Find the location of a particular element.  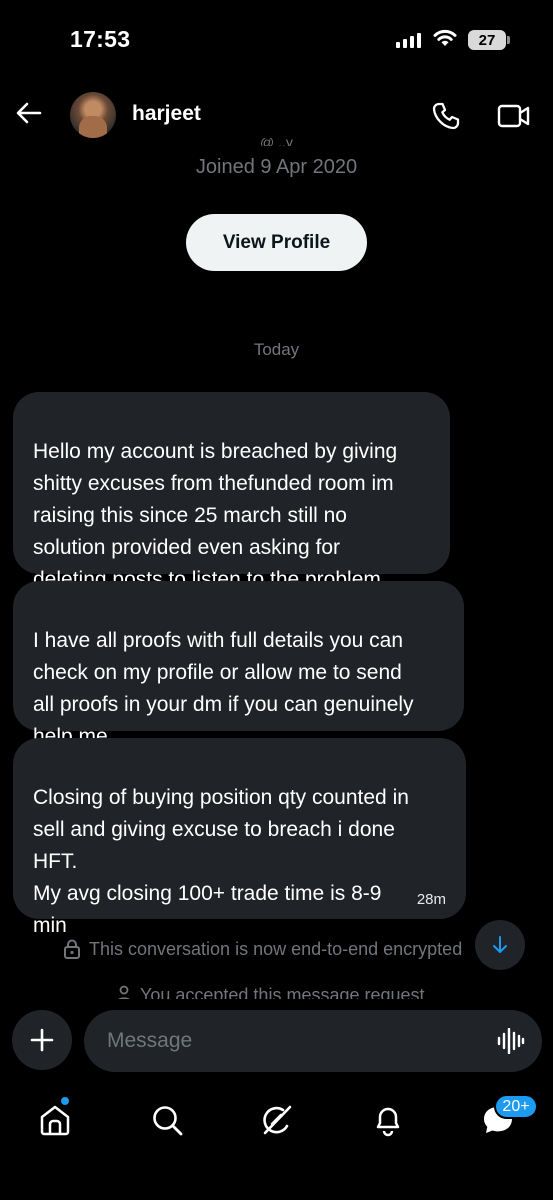

notifications-bell-icon is located at coordinates (388, 1122).